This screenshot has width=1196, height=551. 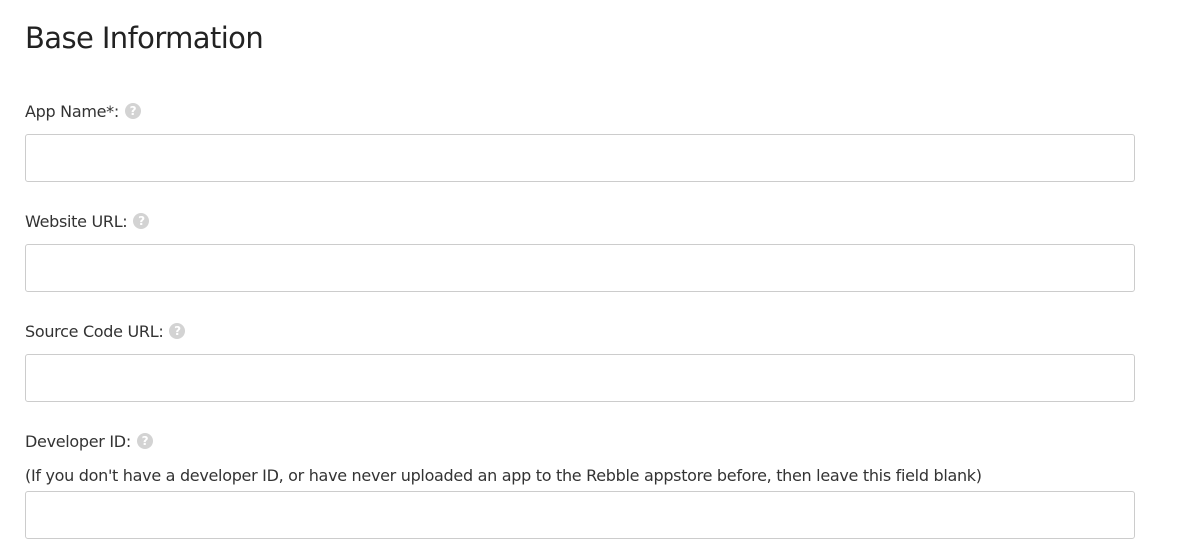 What do you see at coordinates (141, 221) in the screenshot?
I see `website-url-help-icon: ?` at bounding box center [141, 221].